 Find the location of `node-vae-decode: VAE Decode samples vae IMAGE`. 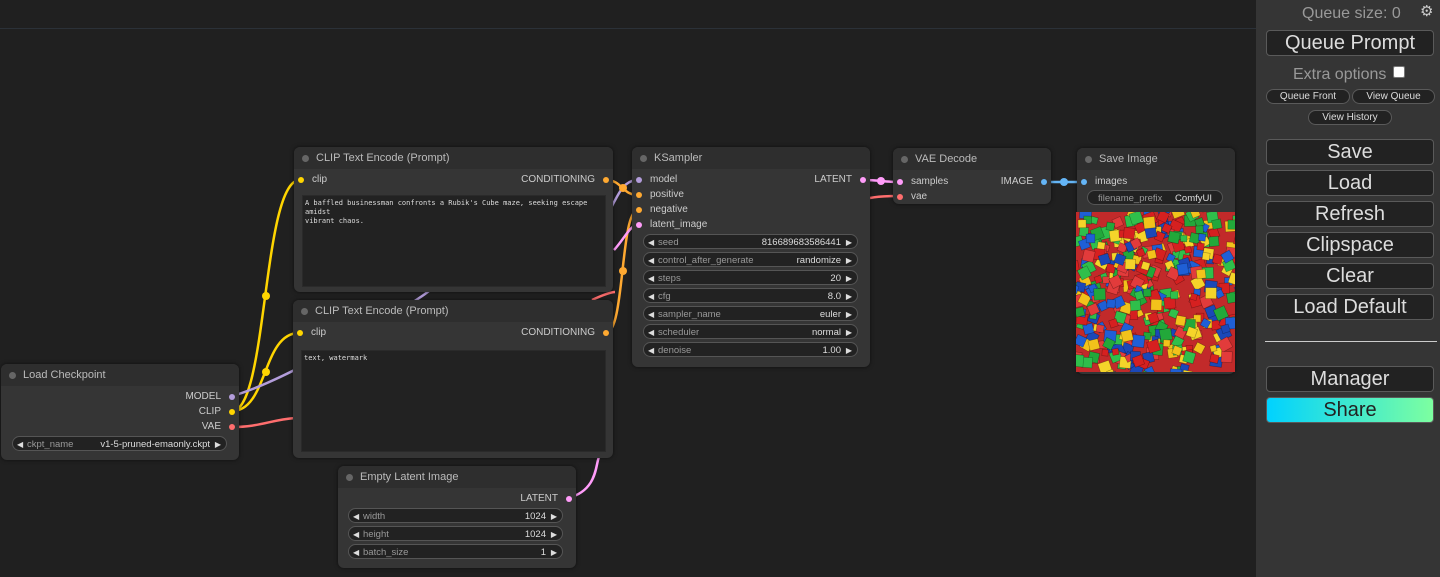

node-vae-decode: VAE Decode samples vae IMAGE is located at coordinates (972, 176).